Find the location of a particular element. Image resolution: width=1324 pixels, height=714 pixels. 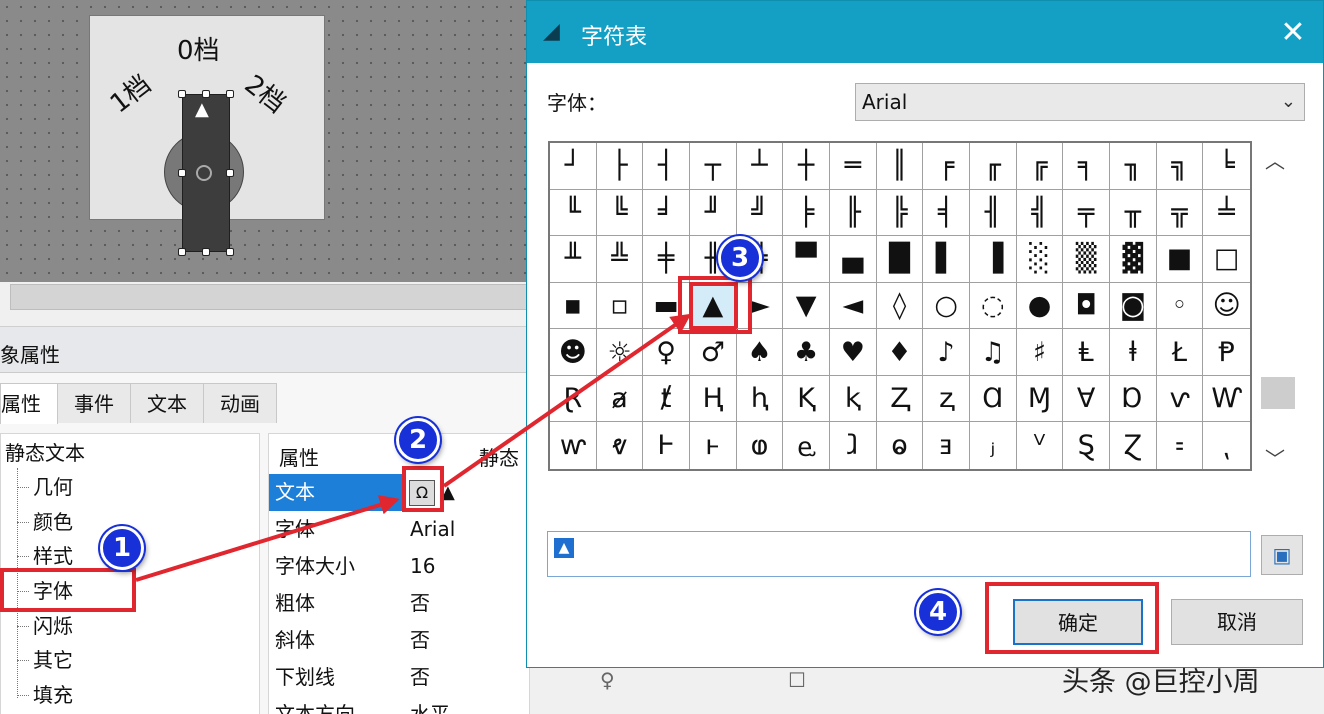

step-marker-2: 2 is located at coordinates (418, 440).